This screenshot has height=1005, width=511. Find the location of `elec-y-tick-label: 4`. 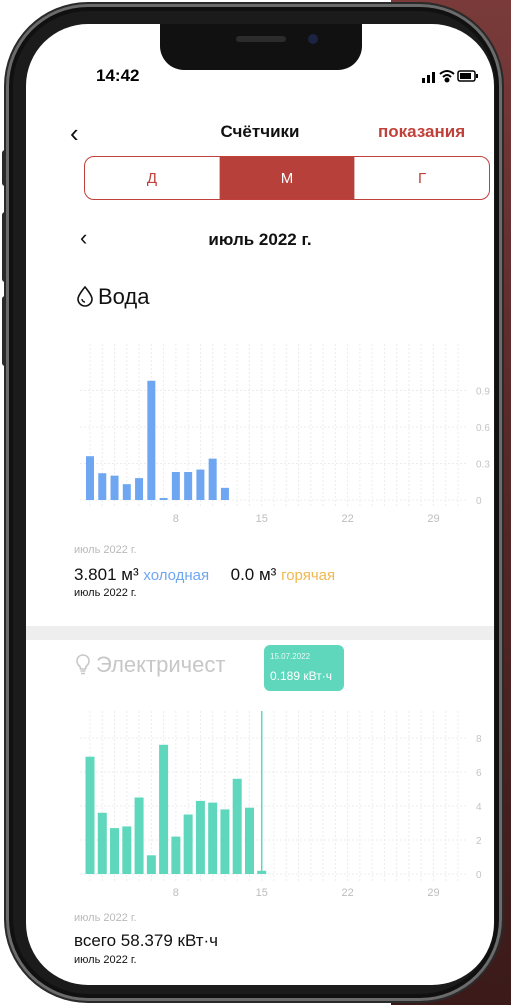

elec-y-tick-label: 4 is located at coordinates (479, 807).